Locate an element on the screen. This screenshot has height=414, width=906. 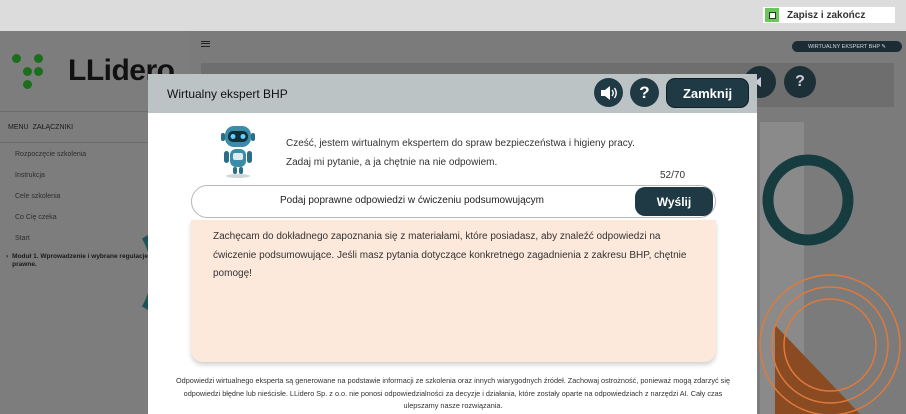
send-button: Wyślij is located at coordinates (674, 201).